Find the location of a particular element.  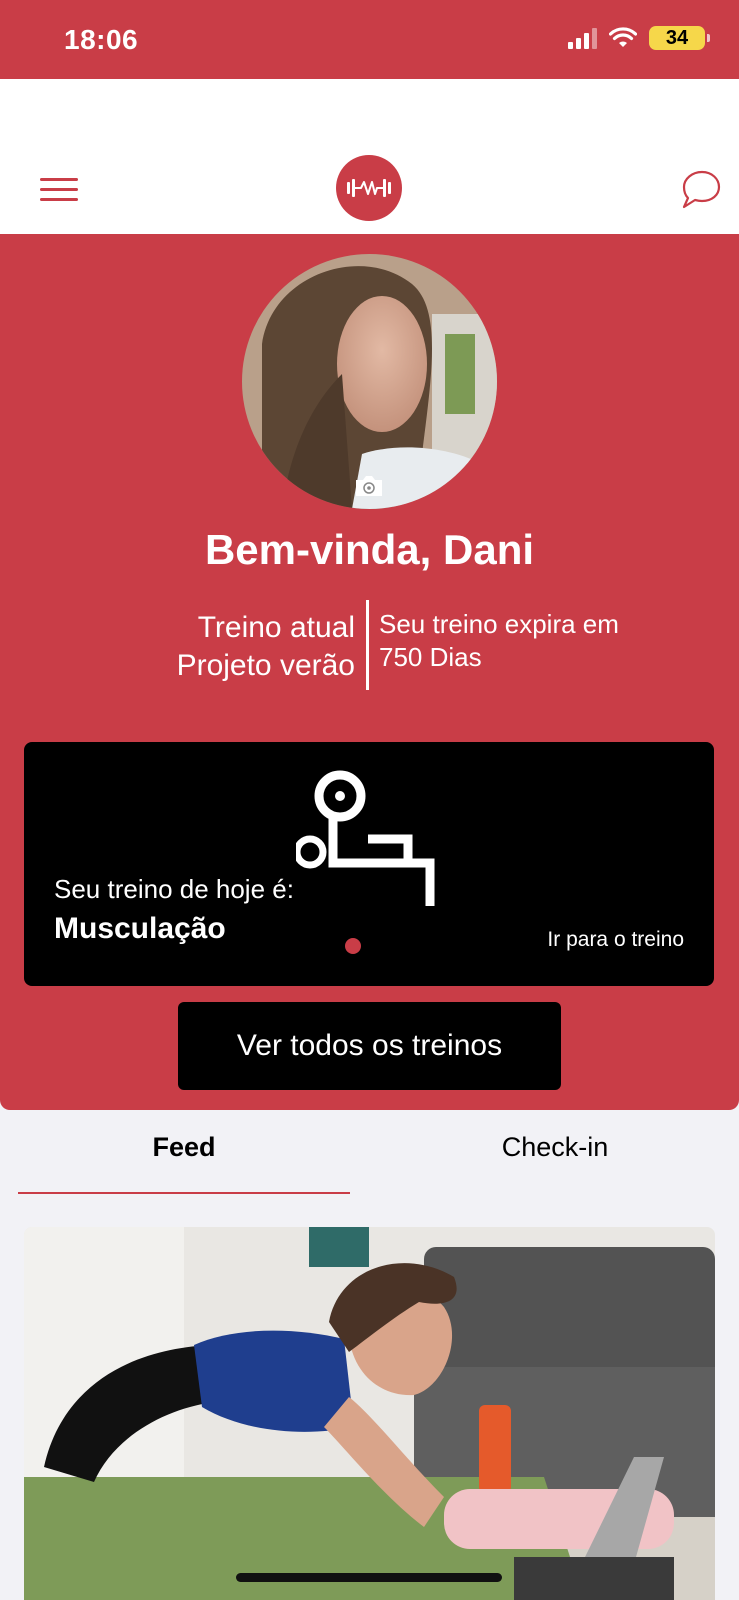

current-workout-info: Treino atual Projeto verão is located at coordinates (266, 647).